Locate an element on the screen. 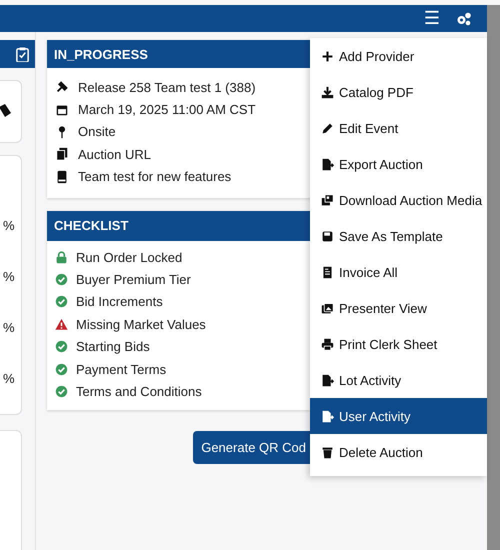 The image size is (500, 550). settings-button is located at coordinates (464, 18).